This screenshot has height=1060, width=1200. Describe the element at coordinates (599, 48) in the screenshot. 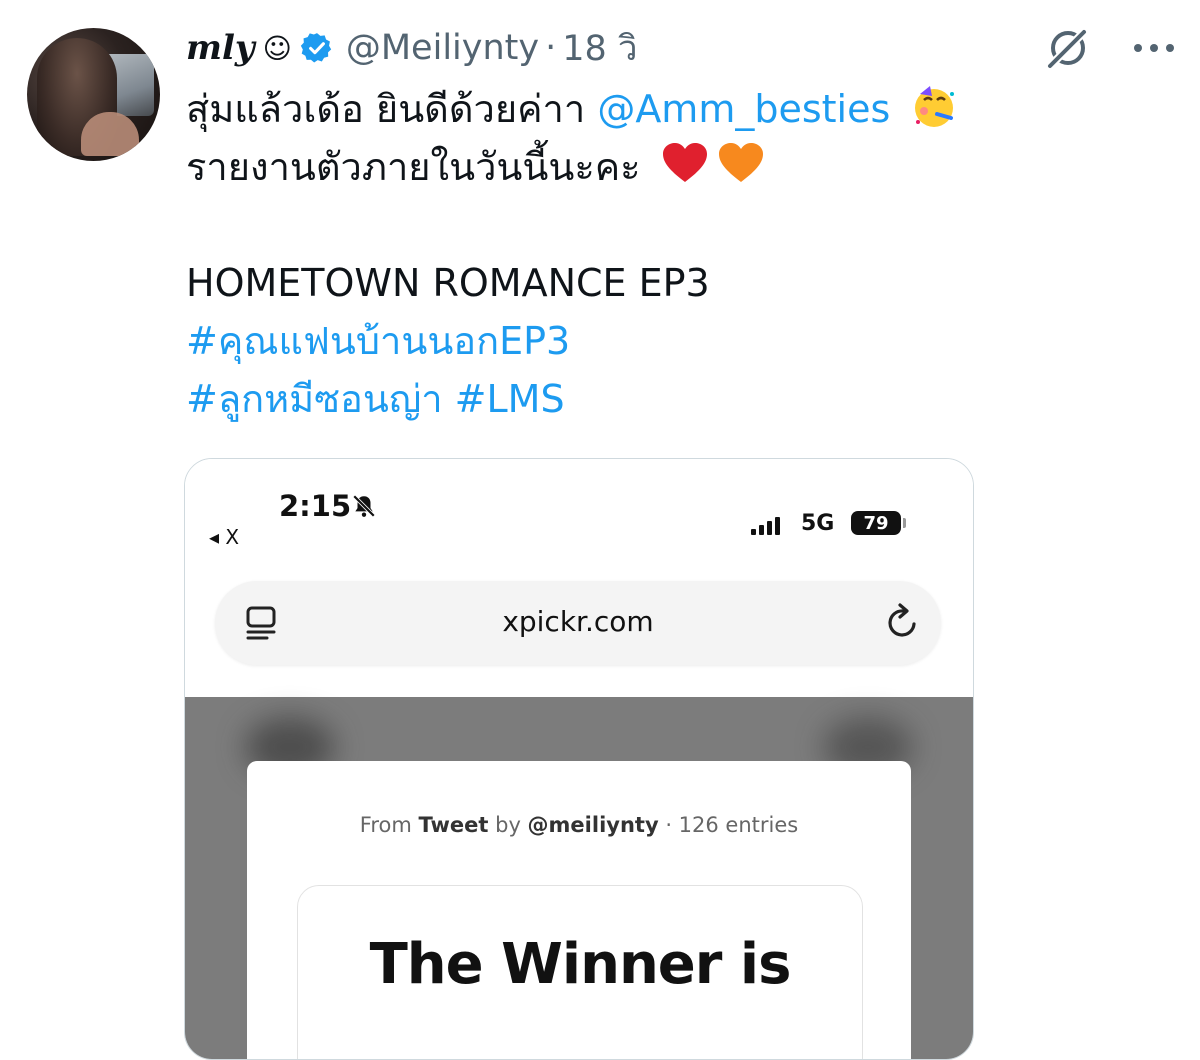

I see `timestamp: 18 วิ` at that location.